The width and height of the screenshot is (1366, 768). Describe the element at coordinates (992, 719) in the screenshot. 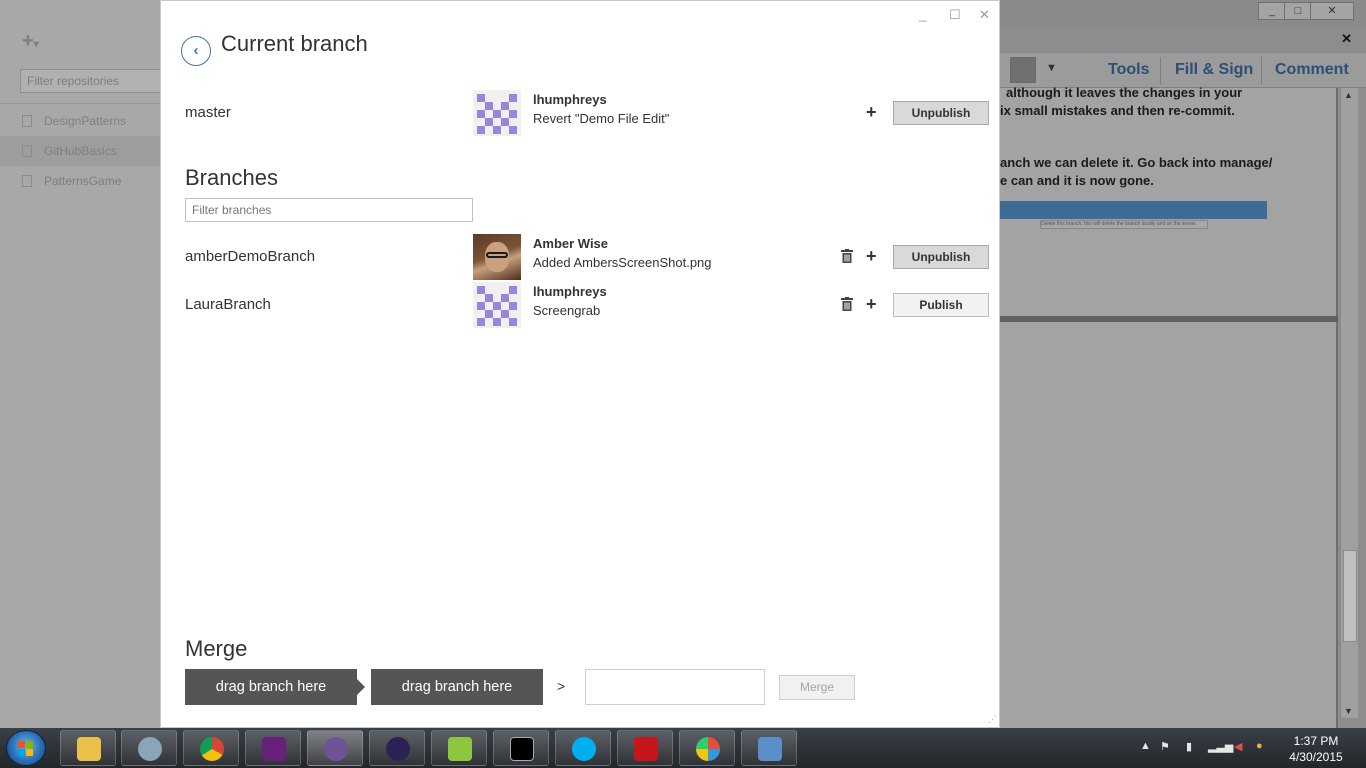

I see `resize-grip-icon: ⋰` at that location.